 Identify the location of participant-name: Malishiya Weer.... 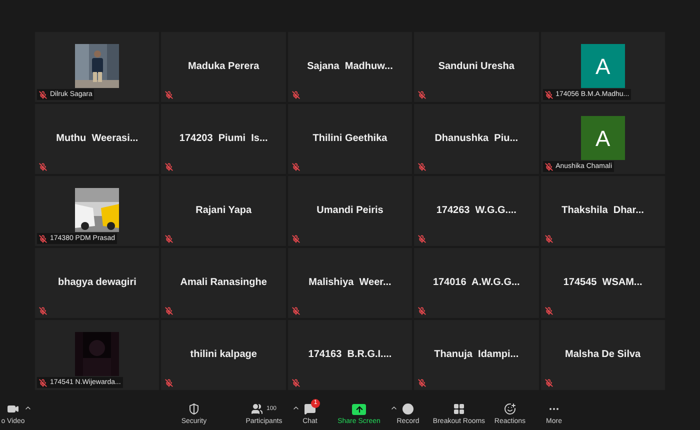
(350, 283).